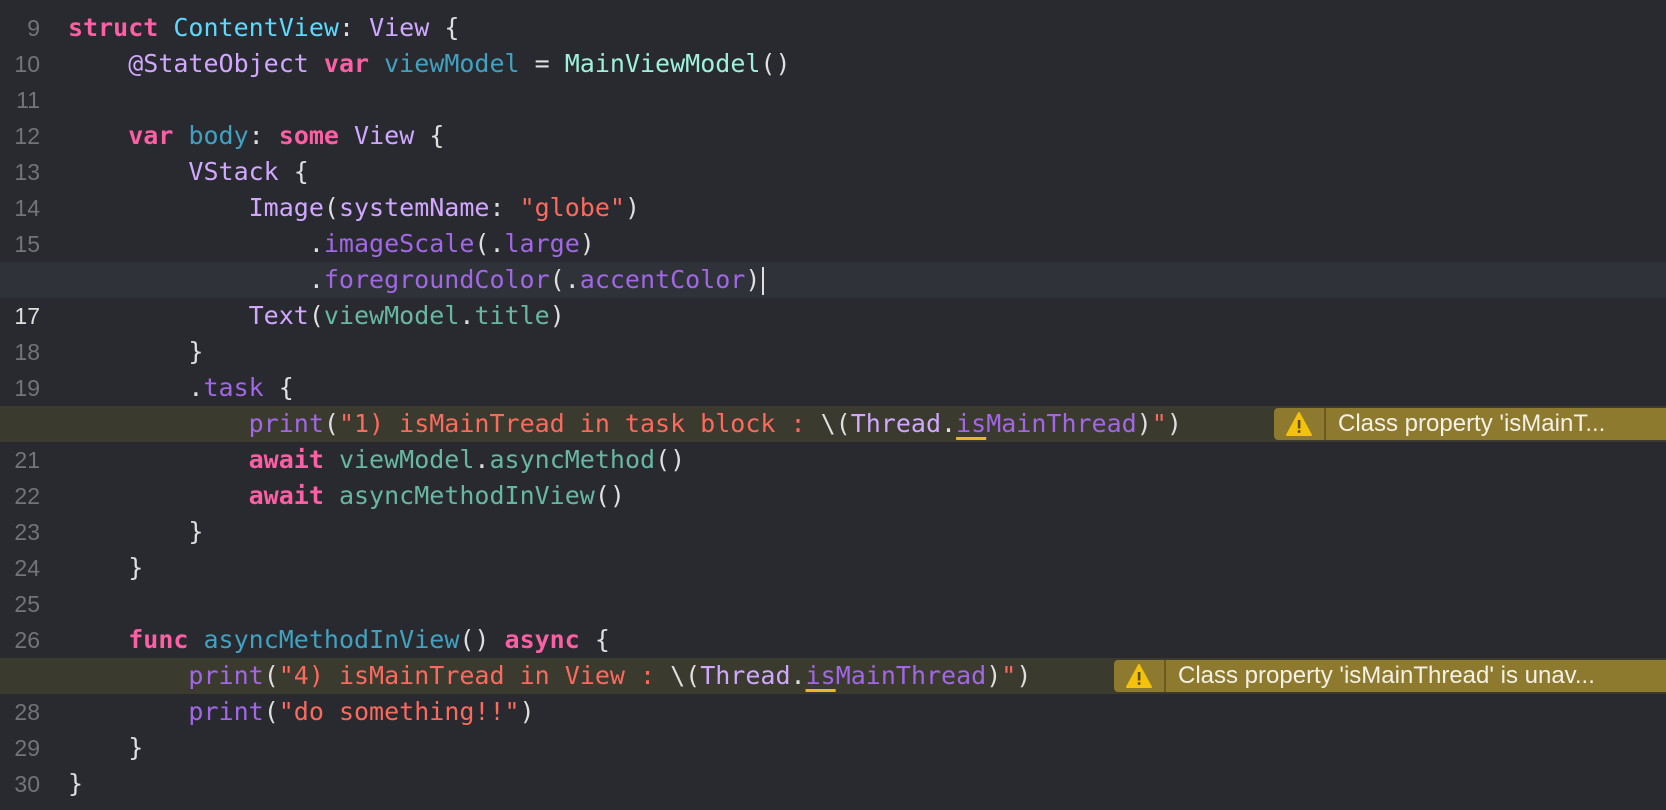 The height and width of the screenshot is (810, 1666). What do you see at coordinates (181, 387) in the screenshot?
I see `code-content: .task {` at bounding box center [181, 387].